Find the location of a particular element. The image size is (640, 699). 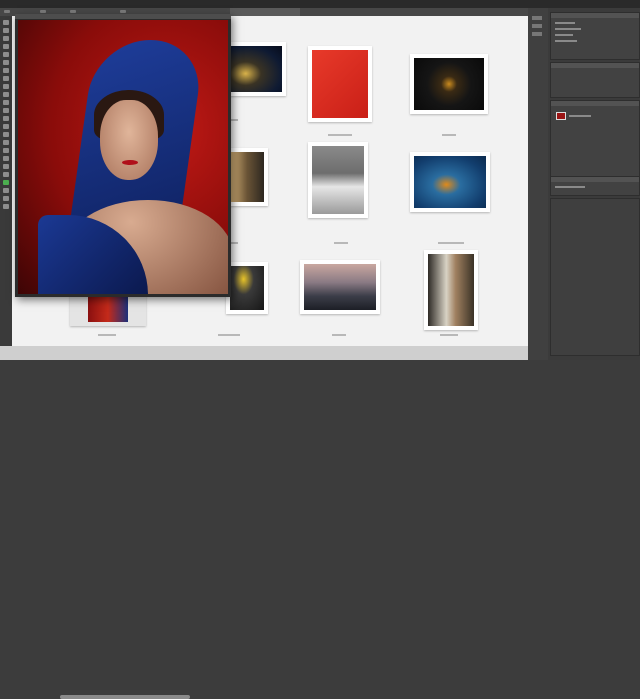

shape-icon is located at coordinates (6, 158).